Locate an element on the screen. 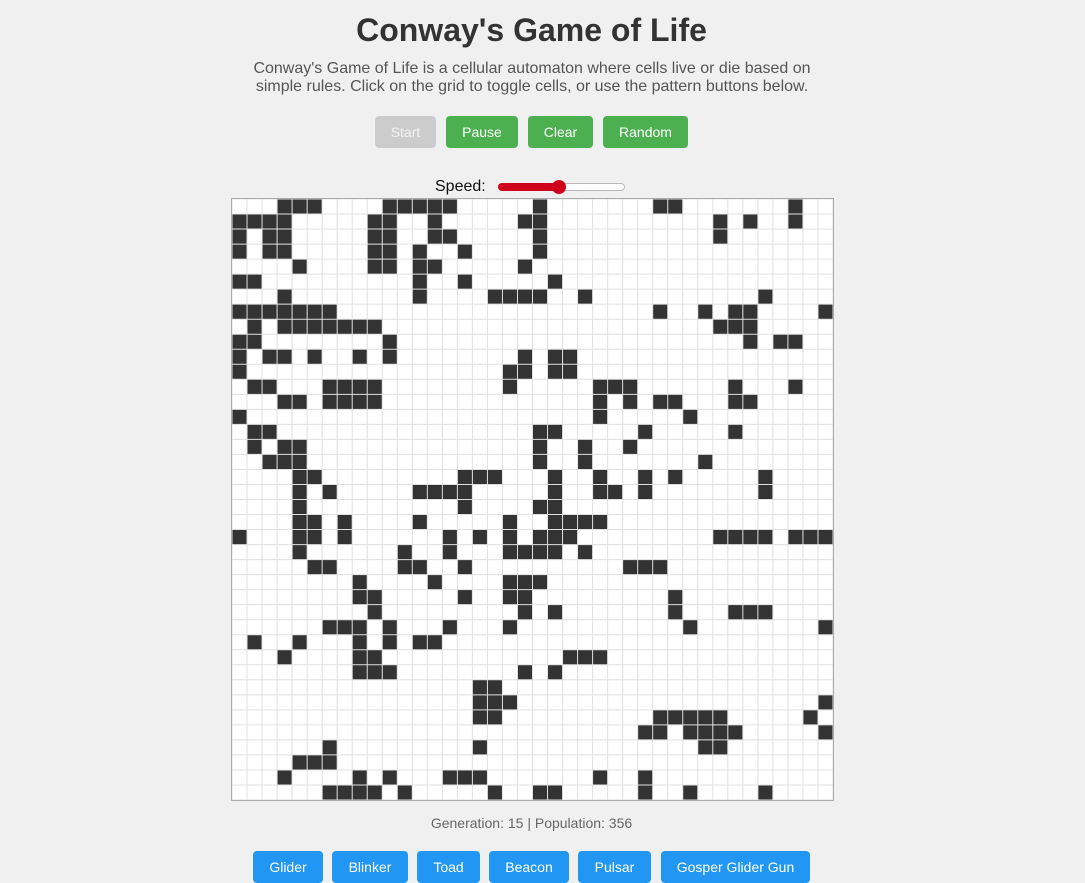 The width and height of the screenshot is (1085, 883). pattern-pulsar-button: Pulsar is located at coordinates (614, 867).